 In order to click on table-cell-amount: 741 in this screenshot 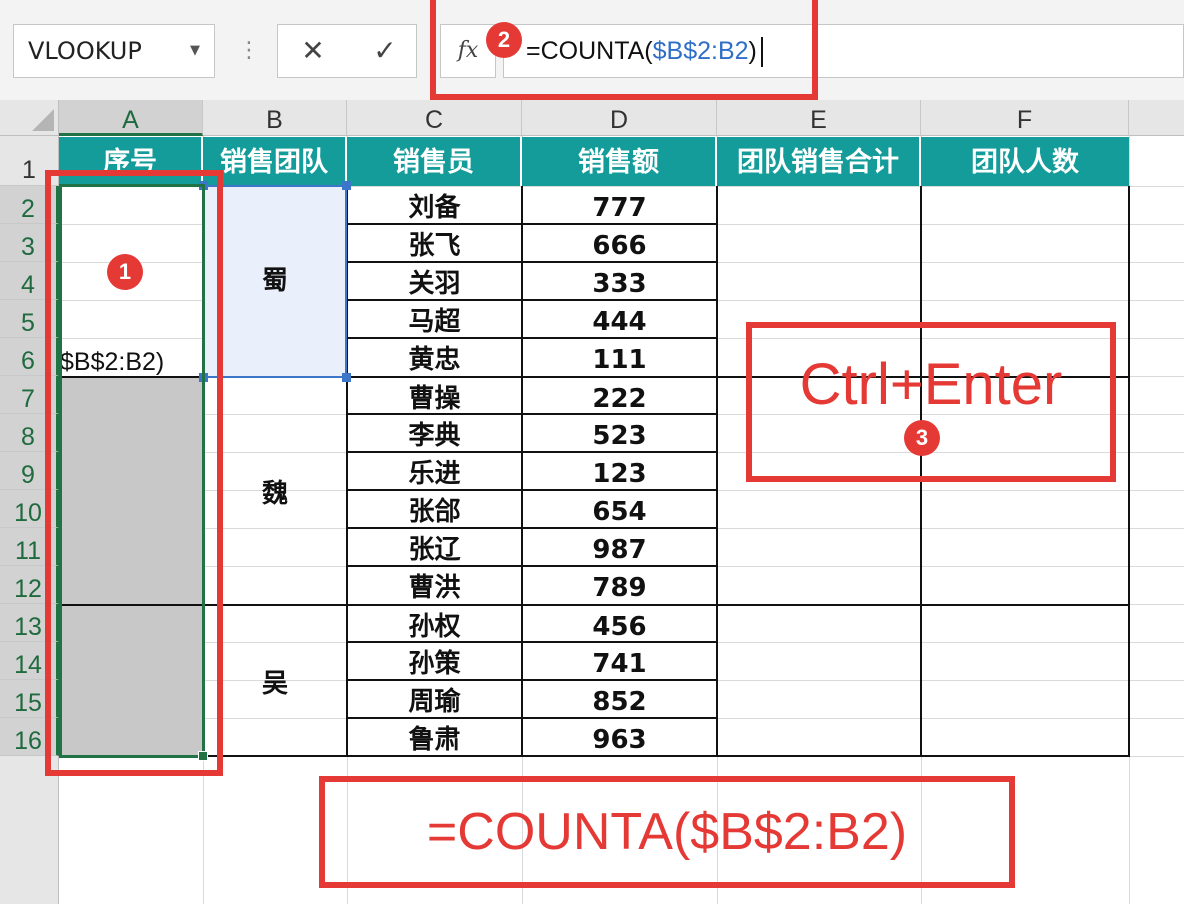, I will do `click(619, 661)`.